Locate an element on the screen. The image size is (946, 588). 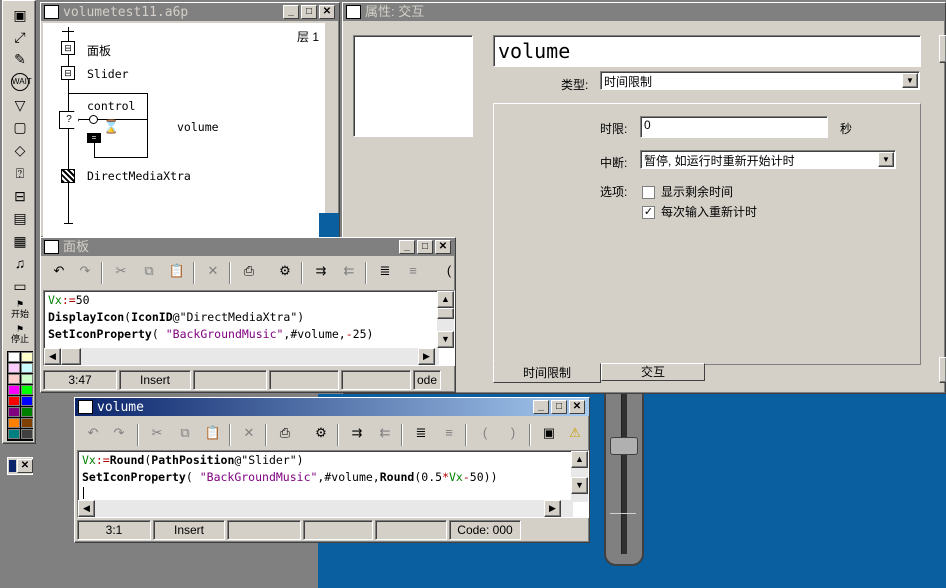
color-palette is located at coordinates (20, 396).